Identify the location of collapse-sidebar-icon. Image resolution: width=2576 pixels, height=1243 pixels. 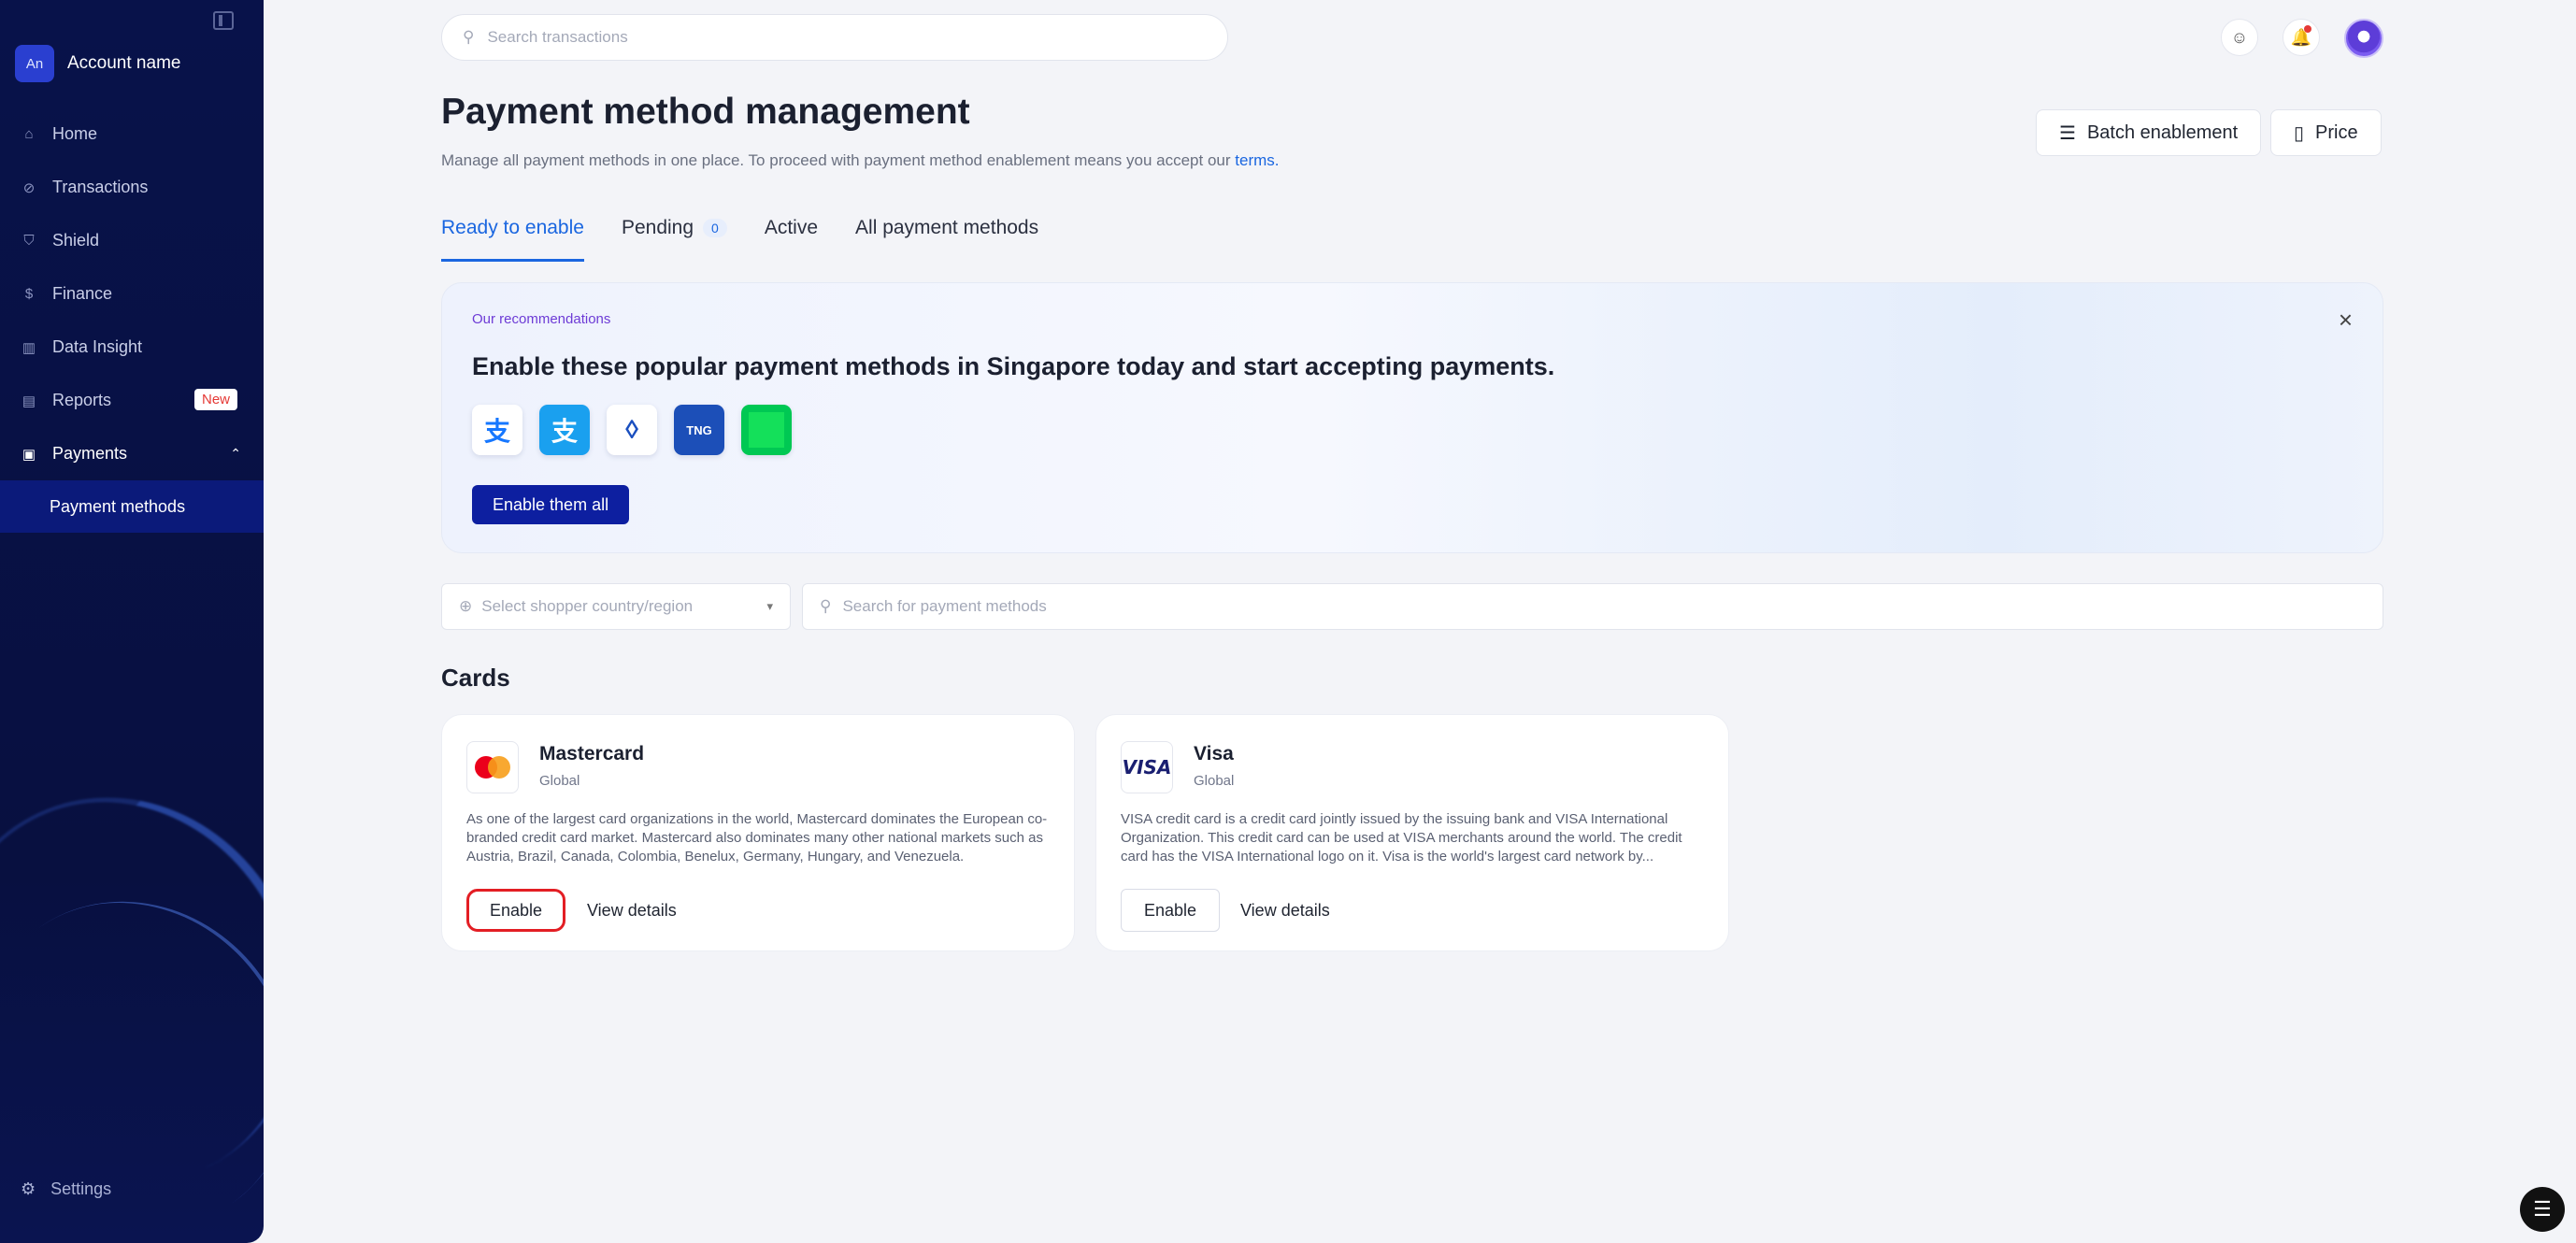
(223, 20).